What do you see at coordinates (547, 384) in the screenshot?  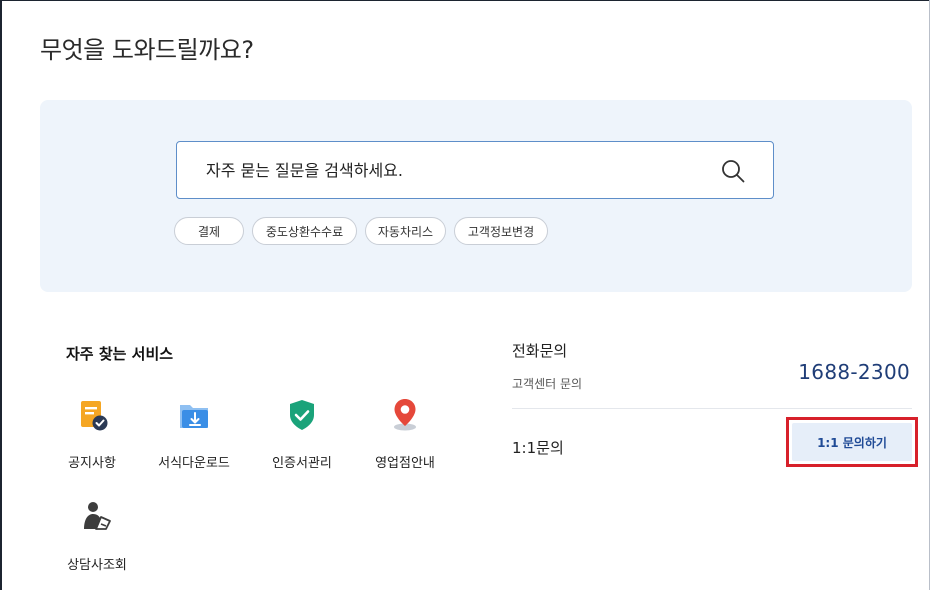 I see `phone-inquiry-subtitle: 고객센터 문의` at bounding box center [547, 384].